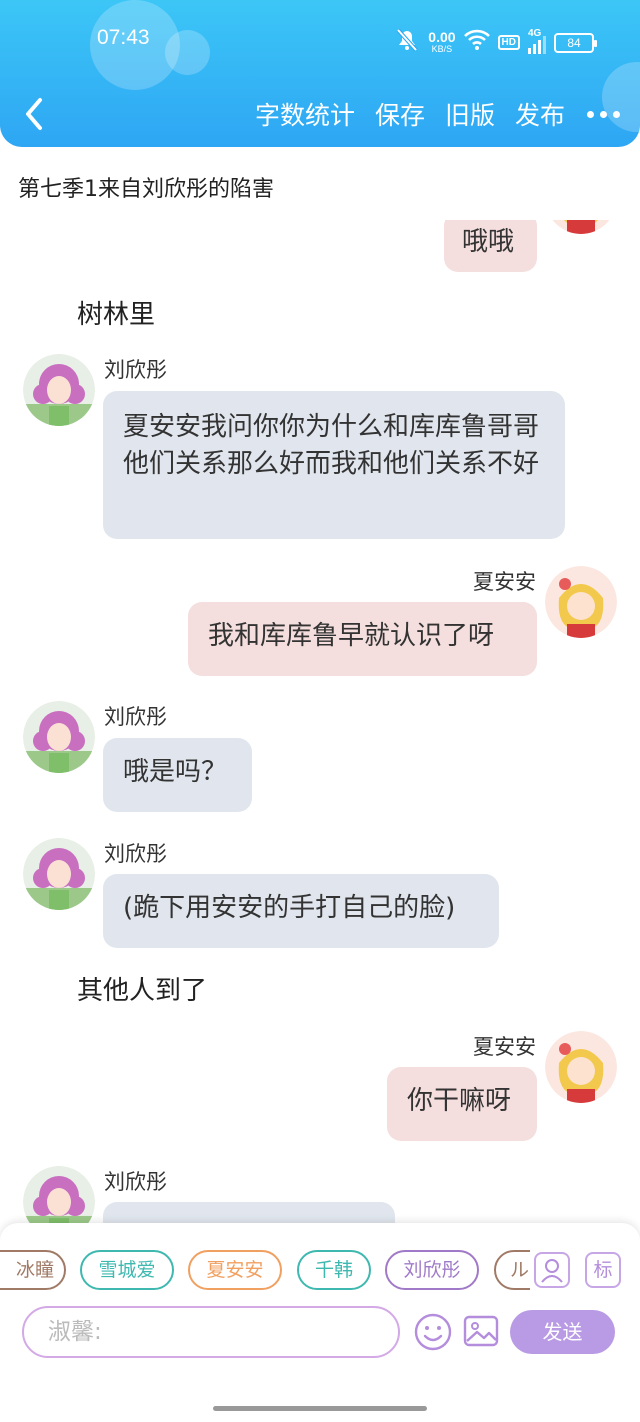  I want to click on status-icons: 0.00 KB/S HD 4G 84, so click(495, 42).